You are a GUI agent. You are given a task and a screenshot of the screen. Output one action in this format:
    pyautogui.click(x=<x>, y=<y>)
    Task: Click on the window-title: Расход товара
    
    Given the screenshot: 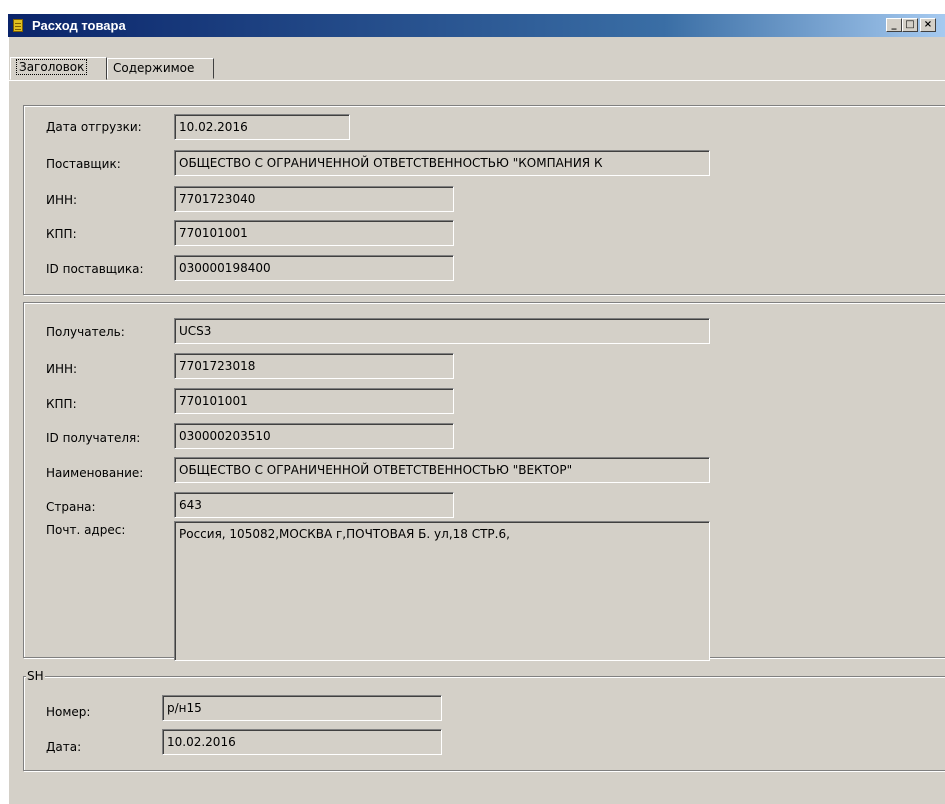 What is the action you would take?
    pyautogui.click(x=79, y=25)
    